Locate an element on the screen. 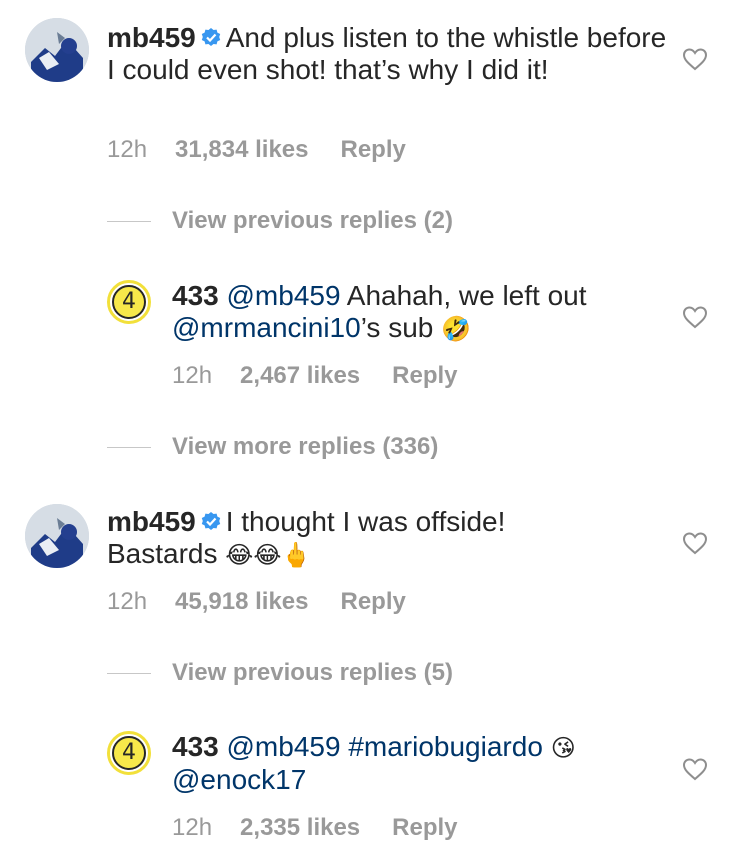 This screenshot has height=849, width=750. kiss-emoji-icon: 😘 is located at coordinates (563, 748).